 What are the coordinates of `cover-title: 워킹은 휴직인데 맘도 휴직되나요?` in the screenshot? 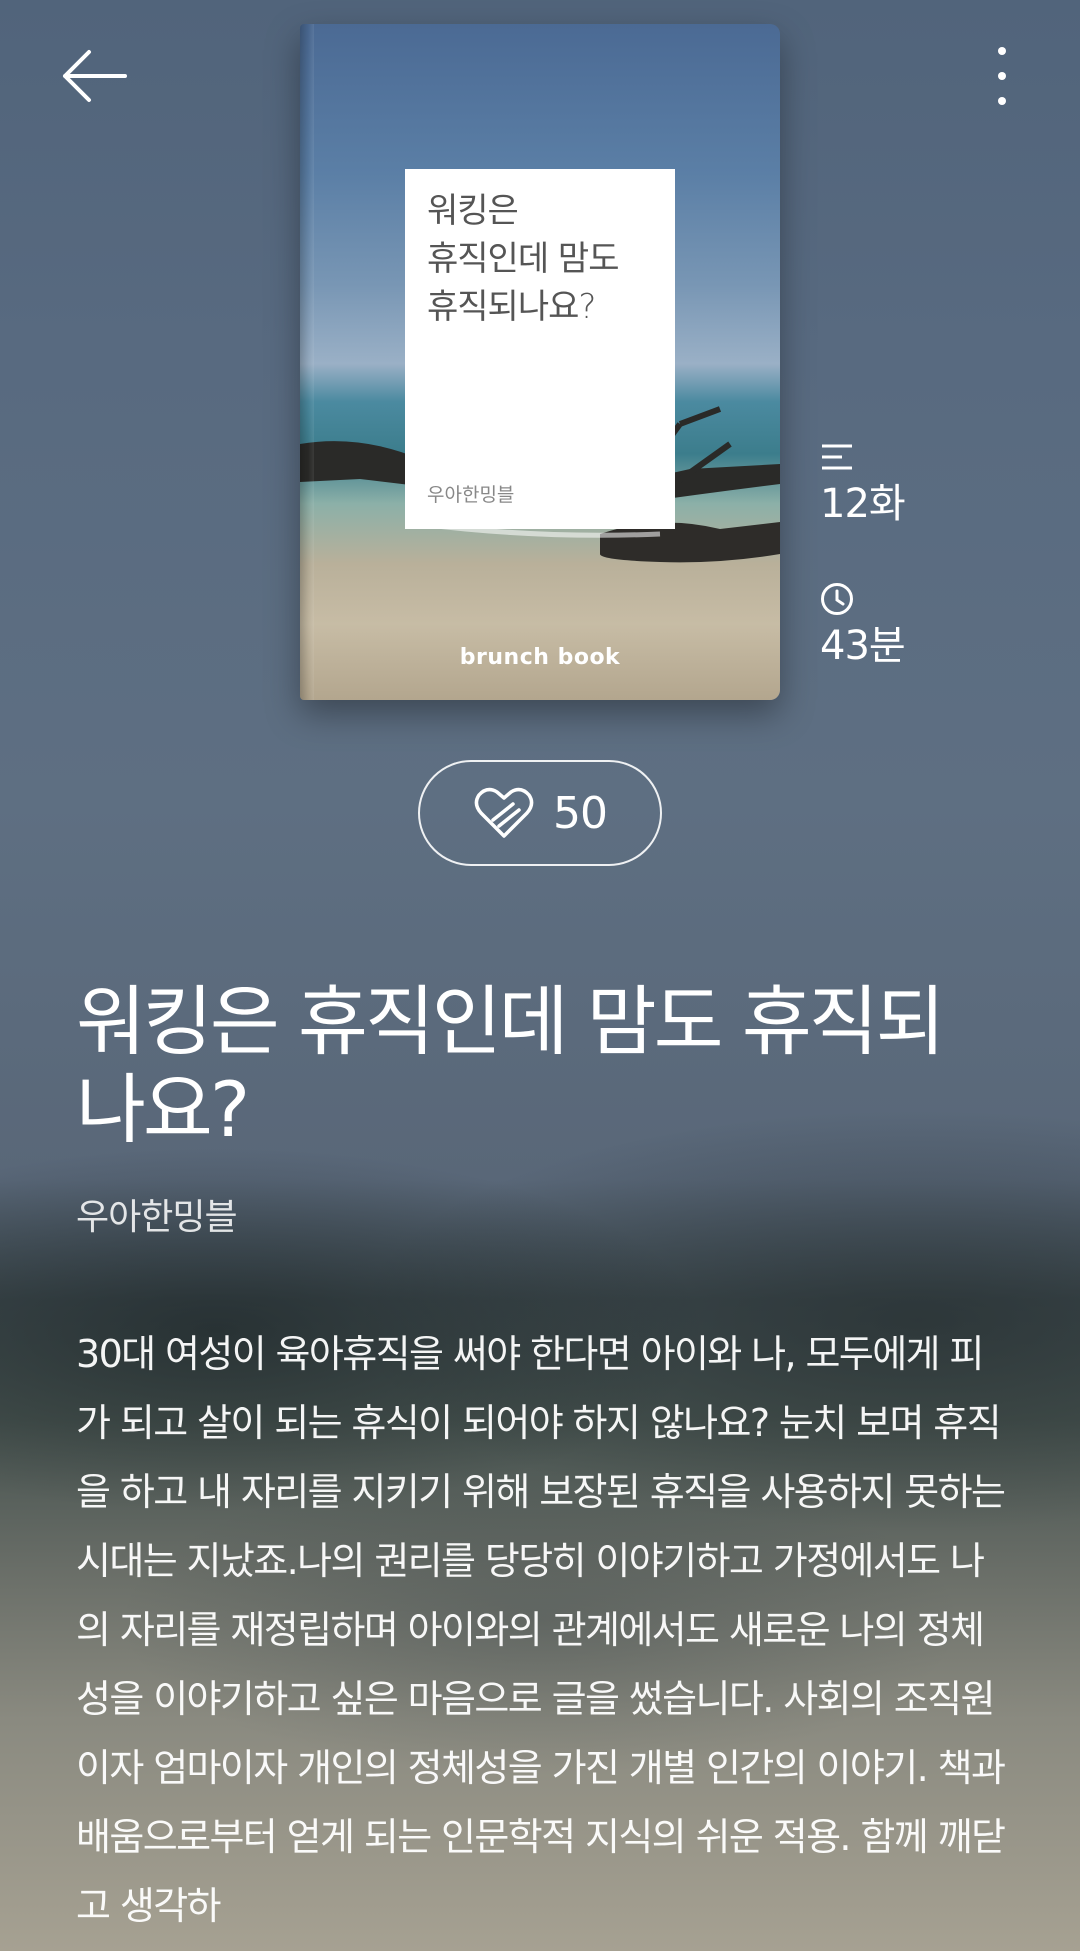 It's located at (523, 259).